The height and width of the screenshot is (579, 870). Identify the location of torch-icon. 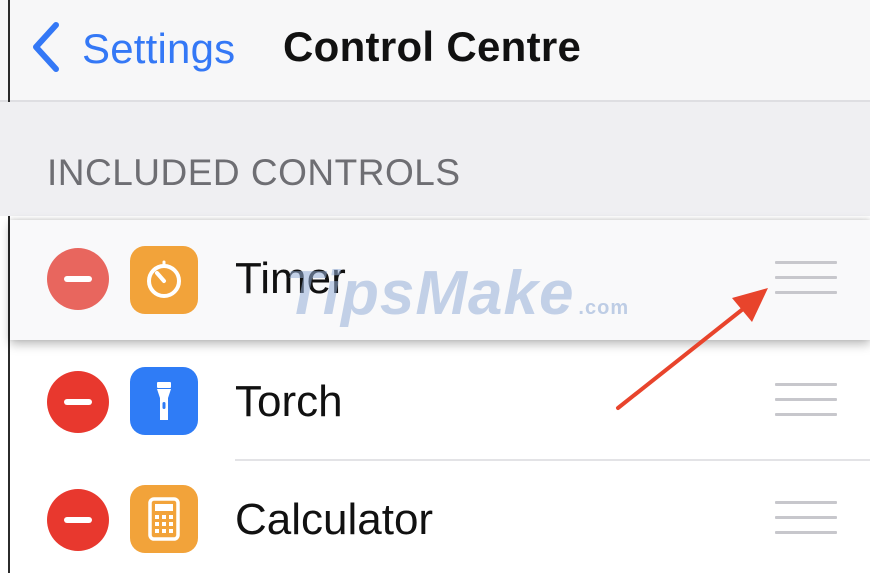
(164, 401).